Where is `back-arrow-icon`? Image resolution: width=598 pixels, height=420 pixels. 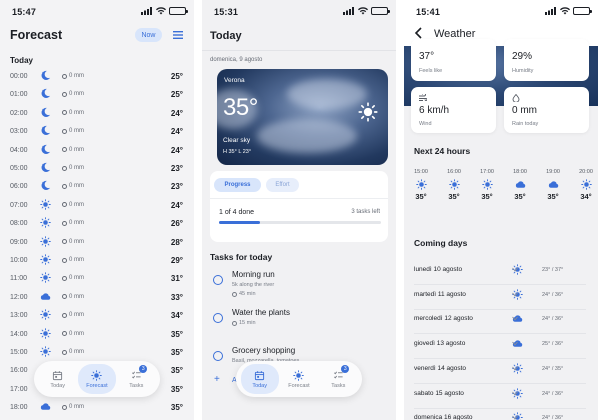 back-arrow-icon is located at coordinates (418, 33).